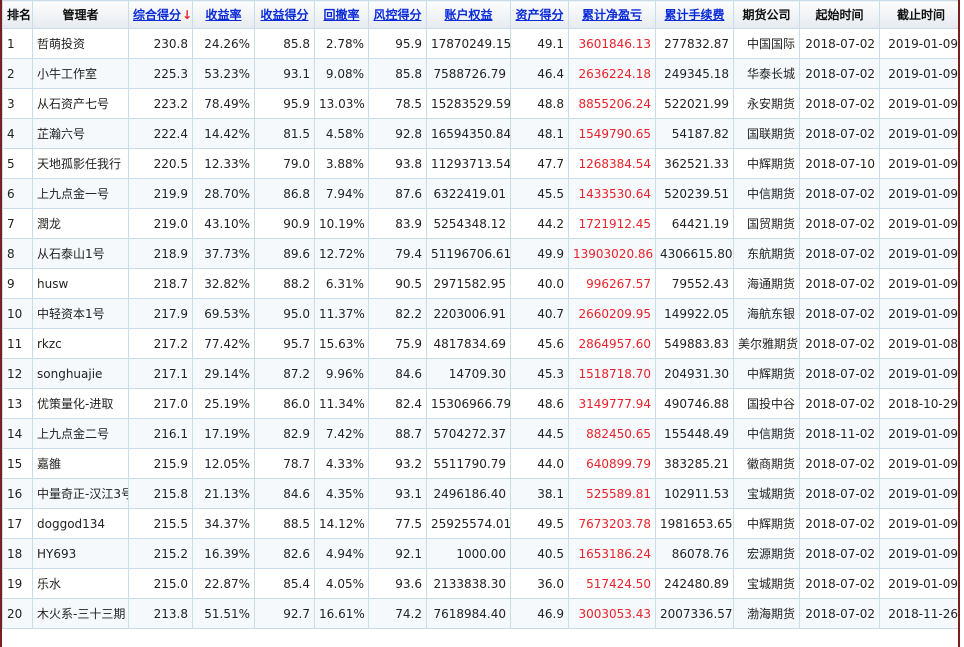 The height and width of the screenshot is (647, 964). I want to click on cell-start: 2018-11-02, so click(839, 433).